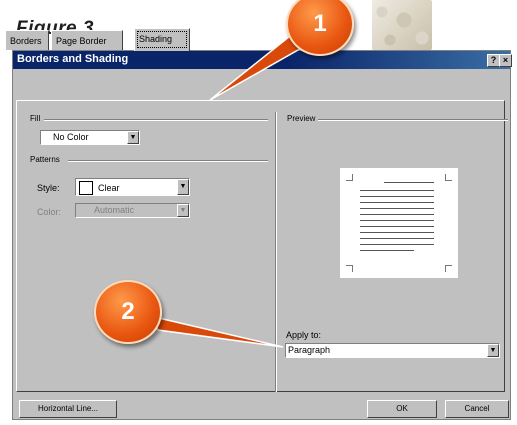 The image size is (517, 425). I want to click on callout-badge-2: 2, so click(128, 312).